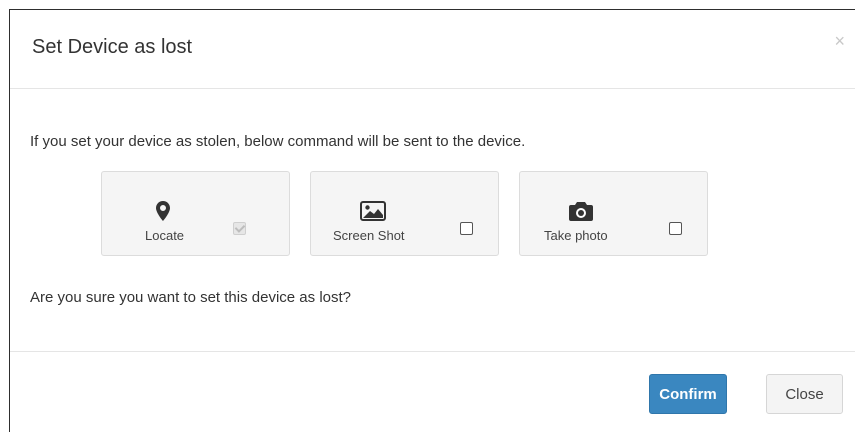 The image size is (855, 434). Describe the element at coordinates (165, 235) in the screenshot. I see `command-label-locate: Locate` at that location.